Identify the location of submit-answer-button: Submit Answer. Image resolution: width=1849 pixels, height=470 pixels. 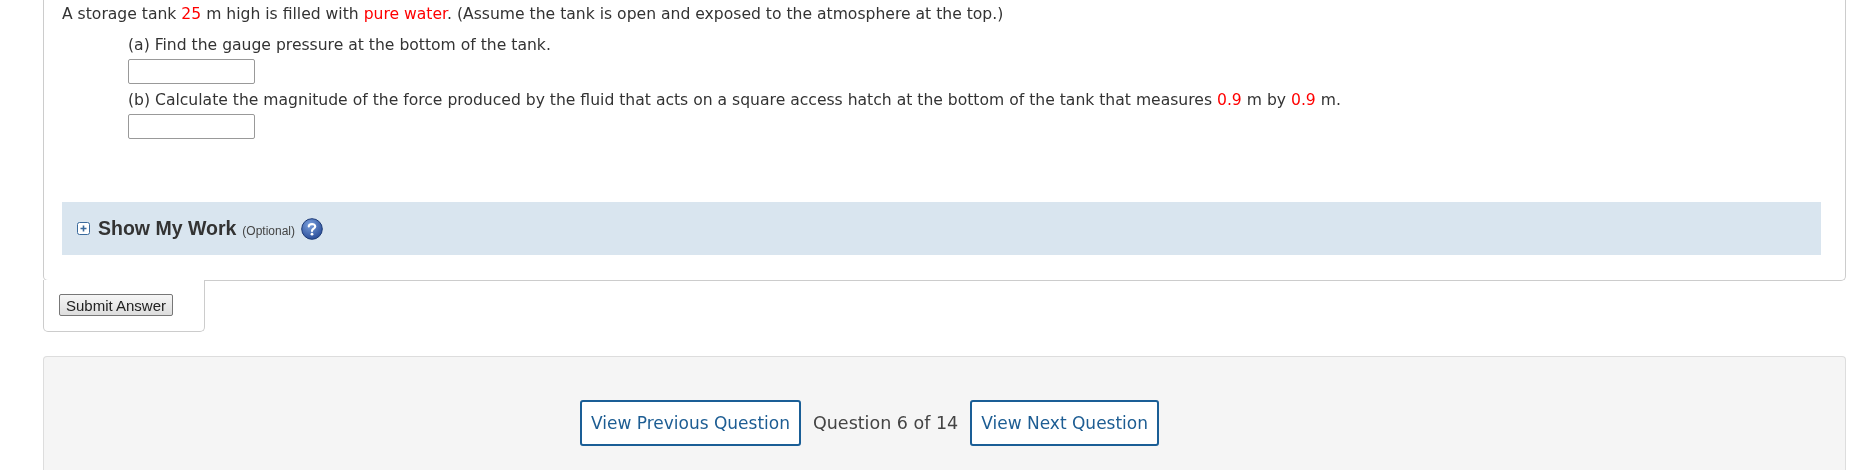
(116, 305).